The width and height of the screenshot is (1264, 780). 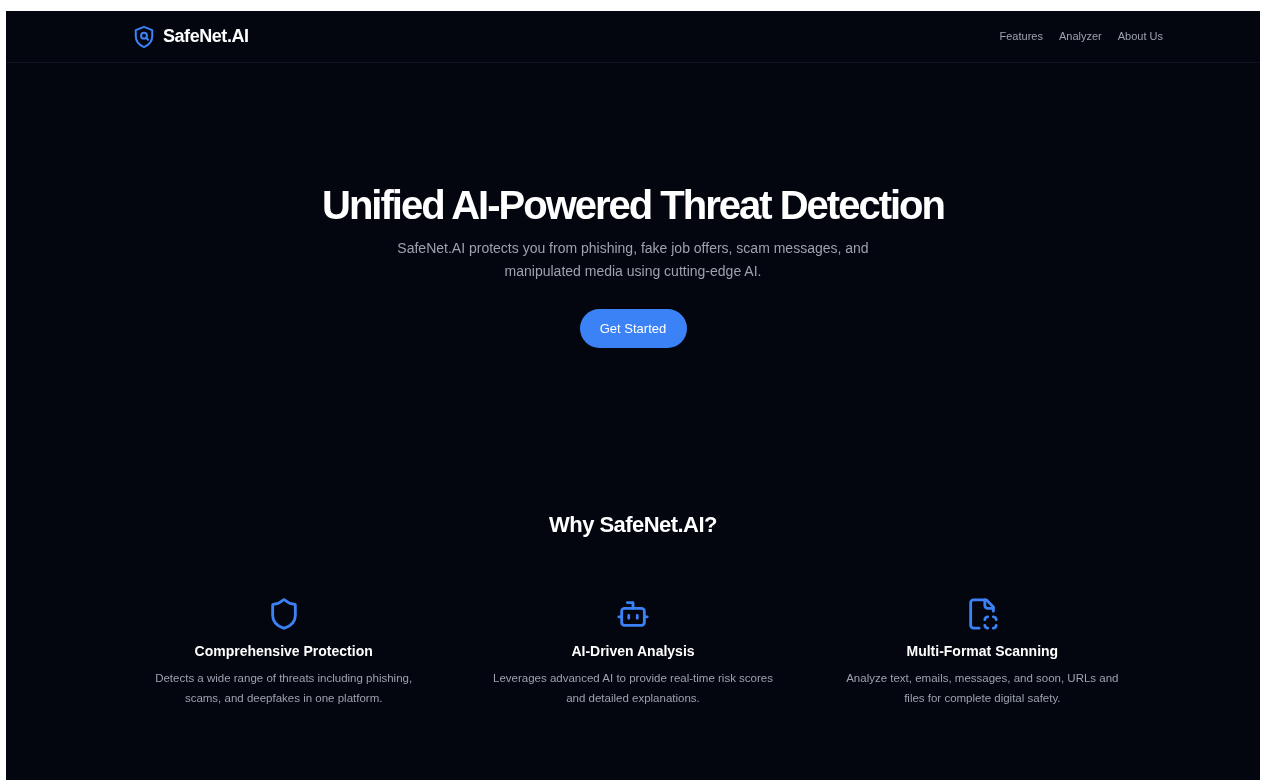 What do you see at coordinates (283, 651) in the screenshot?
I see `feature-title: Comprehensive Protection` at bounding box center [283, 651].